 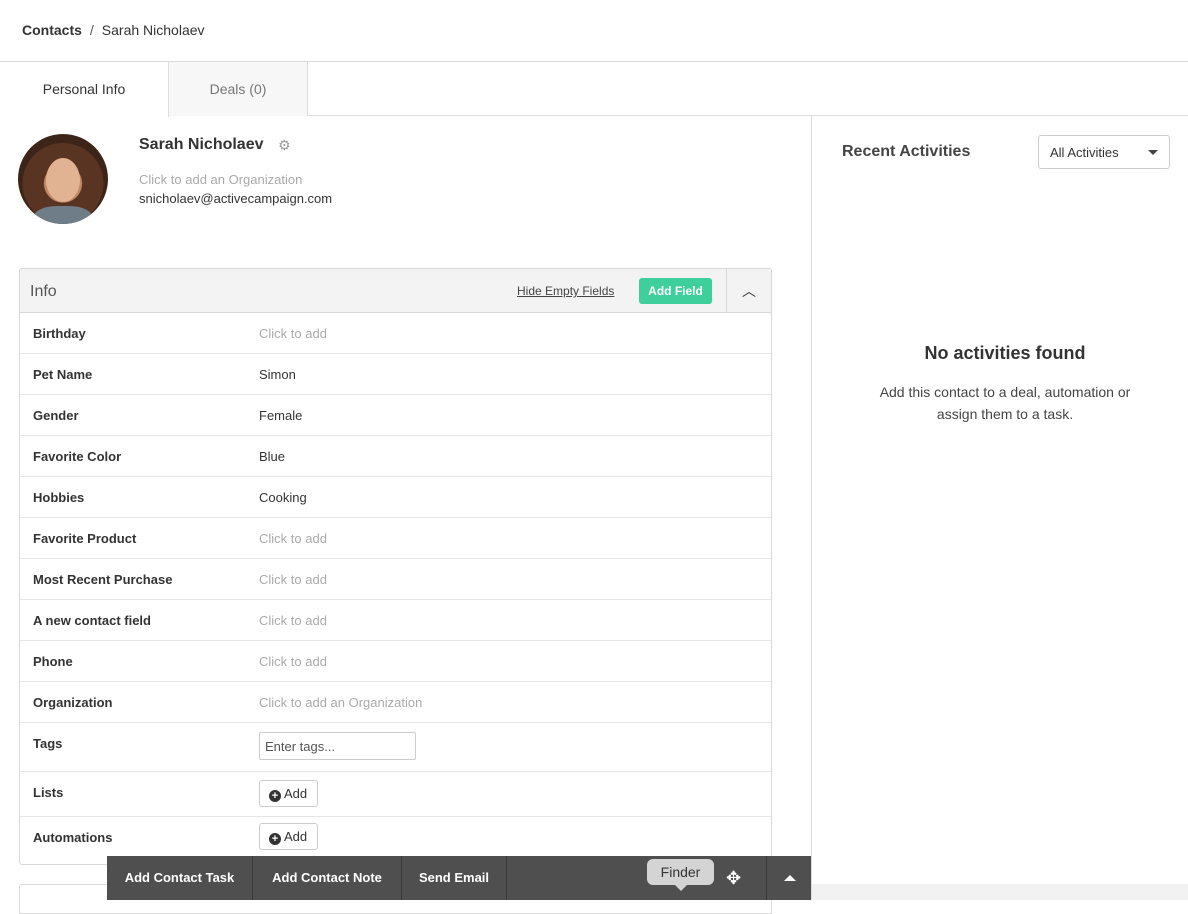 I want to click on add-field-button: Add Field, so click(x=675, y=291).